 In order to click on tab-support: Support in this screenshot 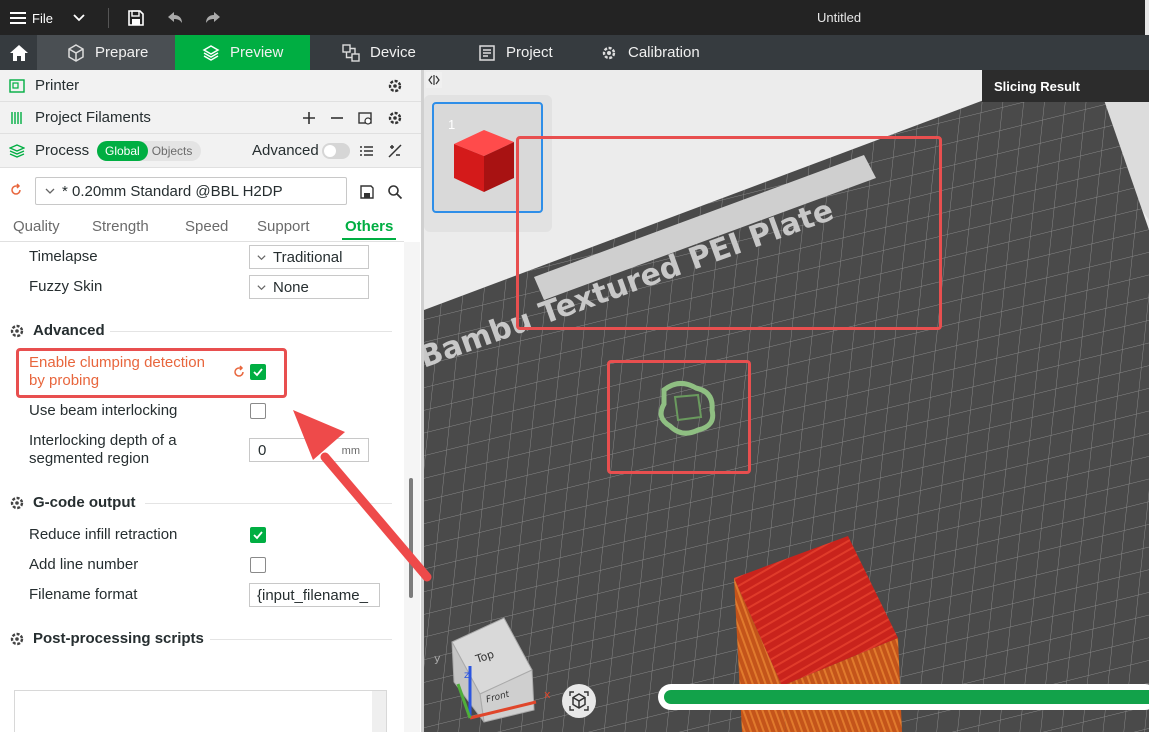, I will do `click(283, 226)`.